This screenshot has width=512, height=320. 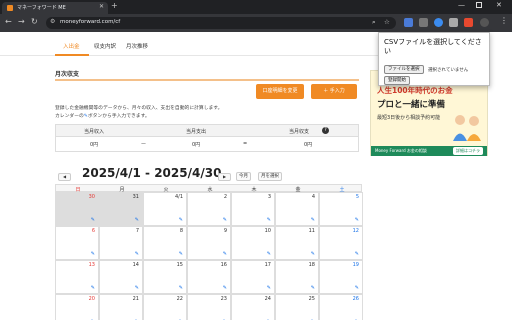 What do you see at coordinates (409, 118) in the screenshot?
I see `ad-note: 最短3日後から相談予約可能` at bounding box center [409, 118].